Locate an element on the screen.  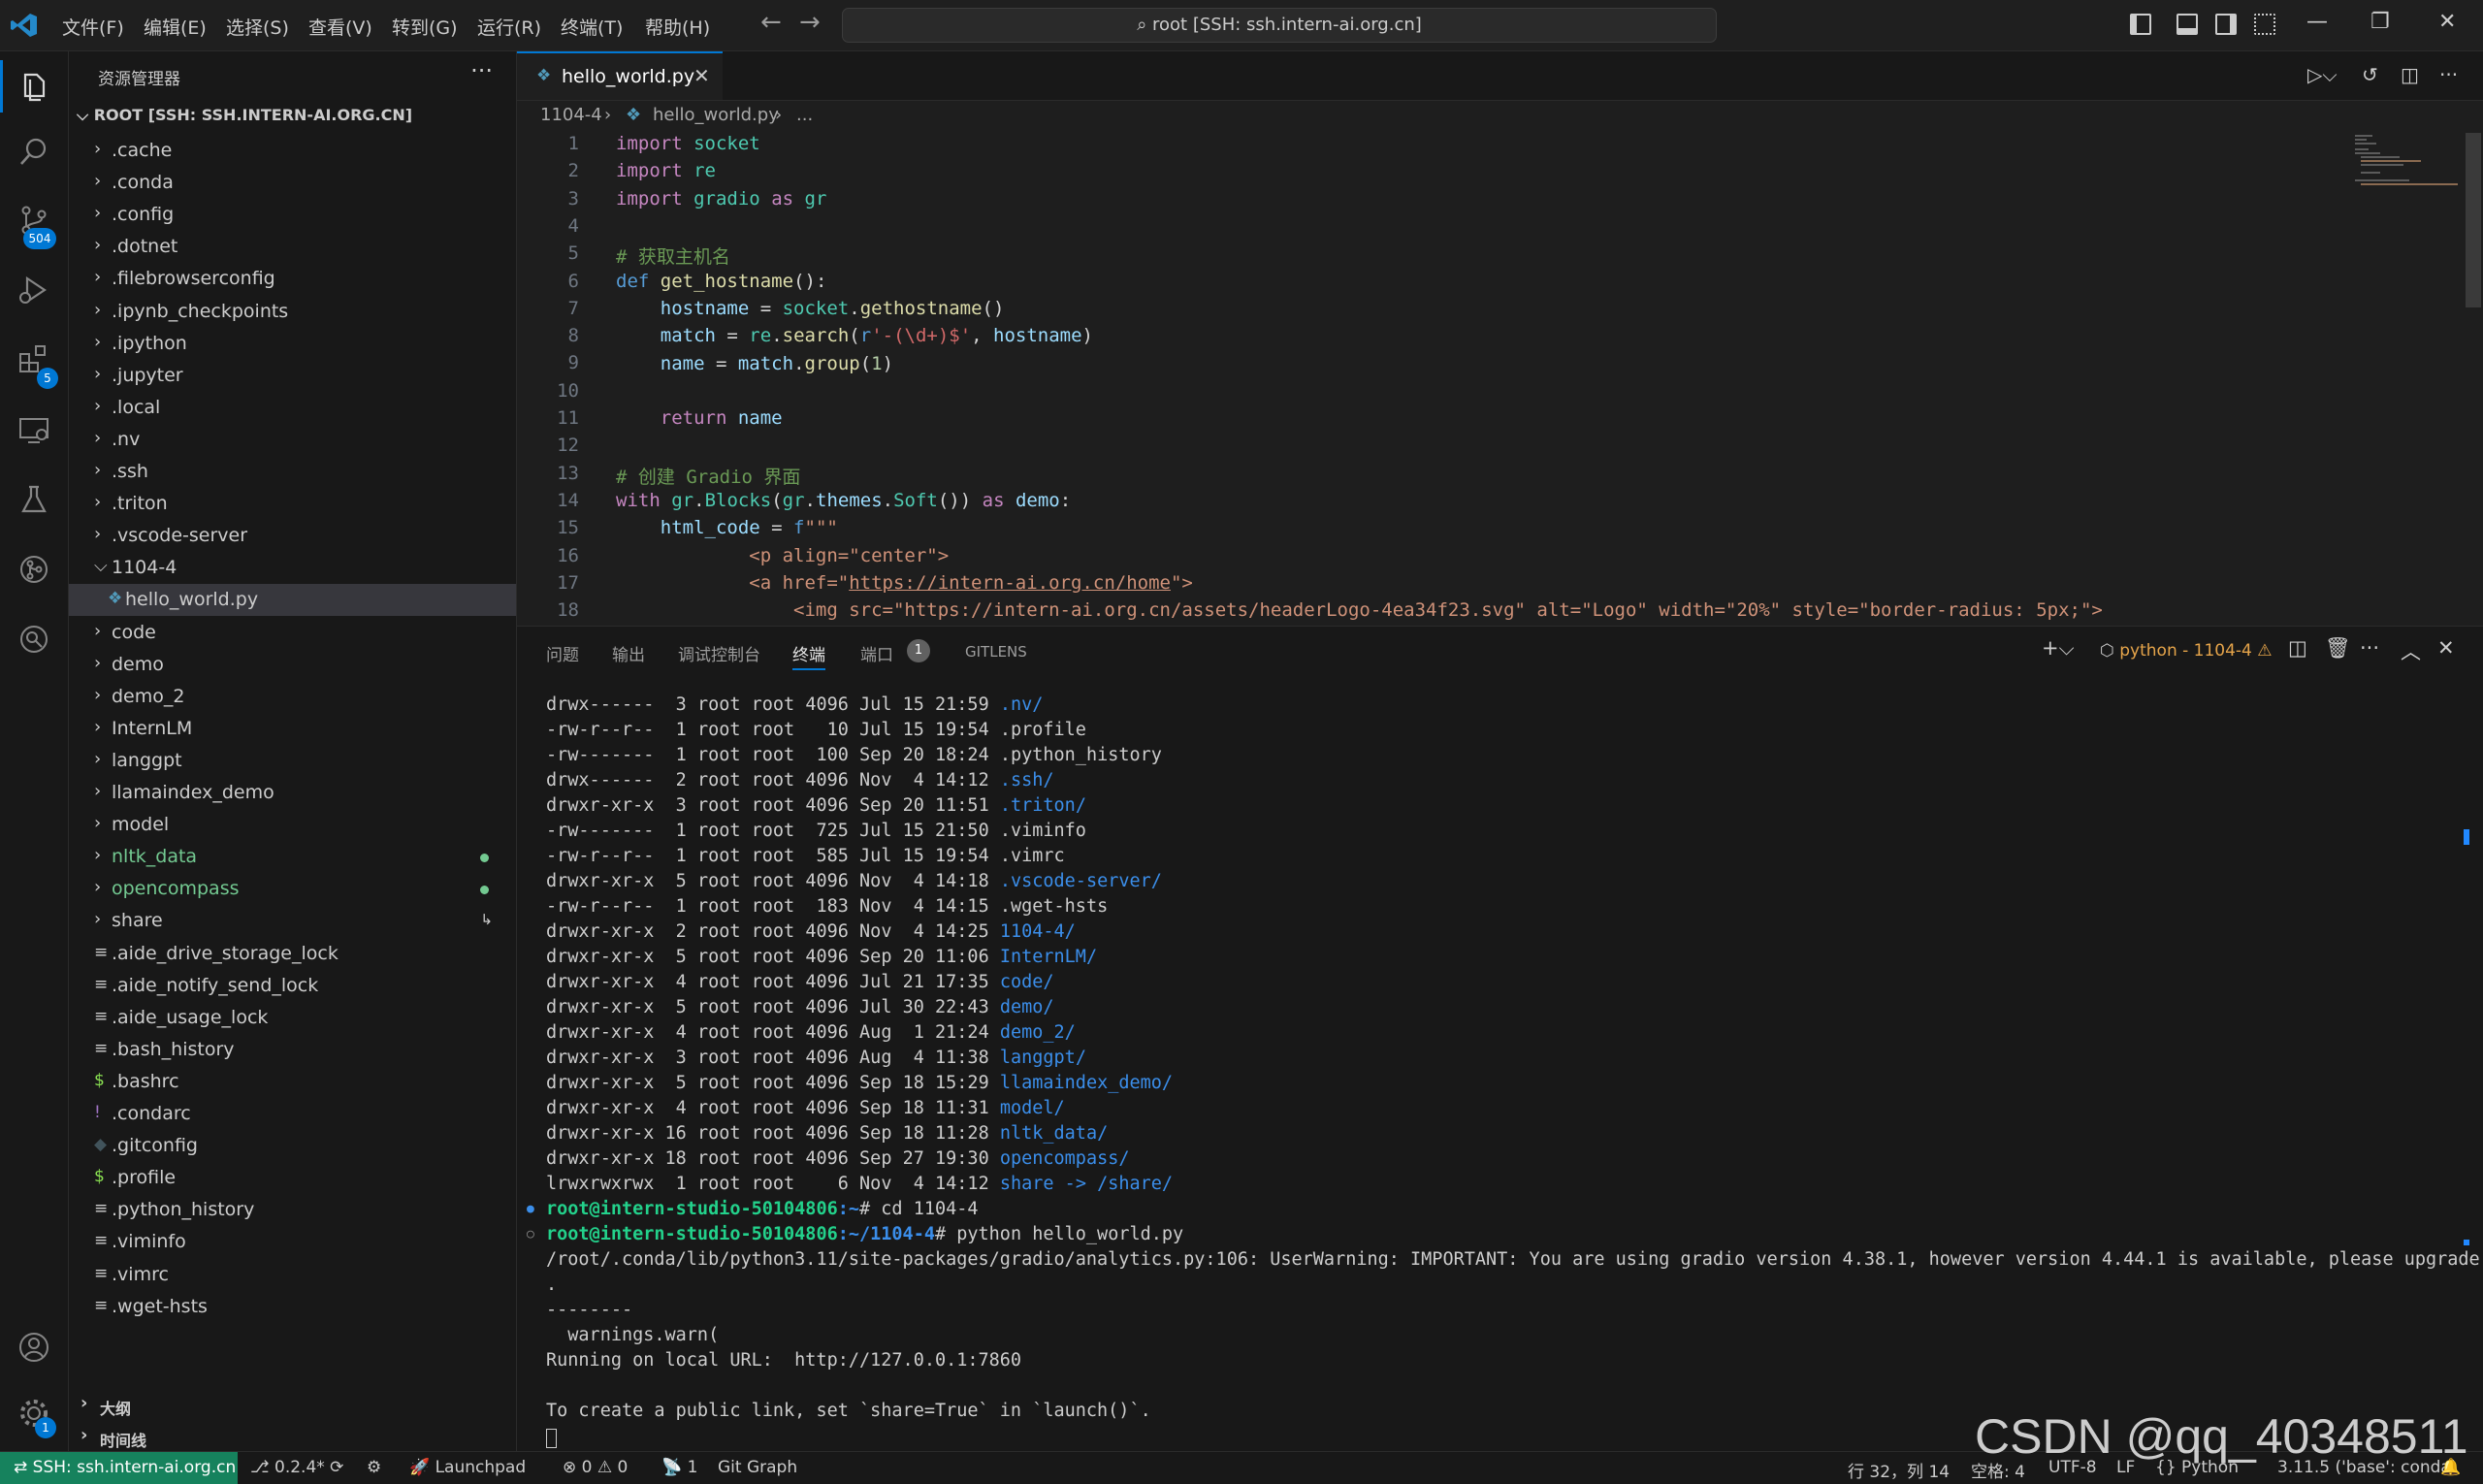
tree-item: › .ssh is located at coordinates (293, 472).